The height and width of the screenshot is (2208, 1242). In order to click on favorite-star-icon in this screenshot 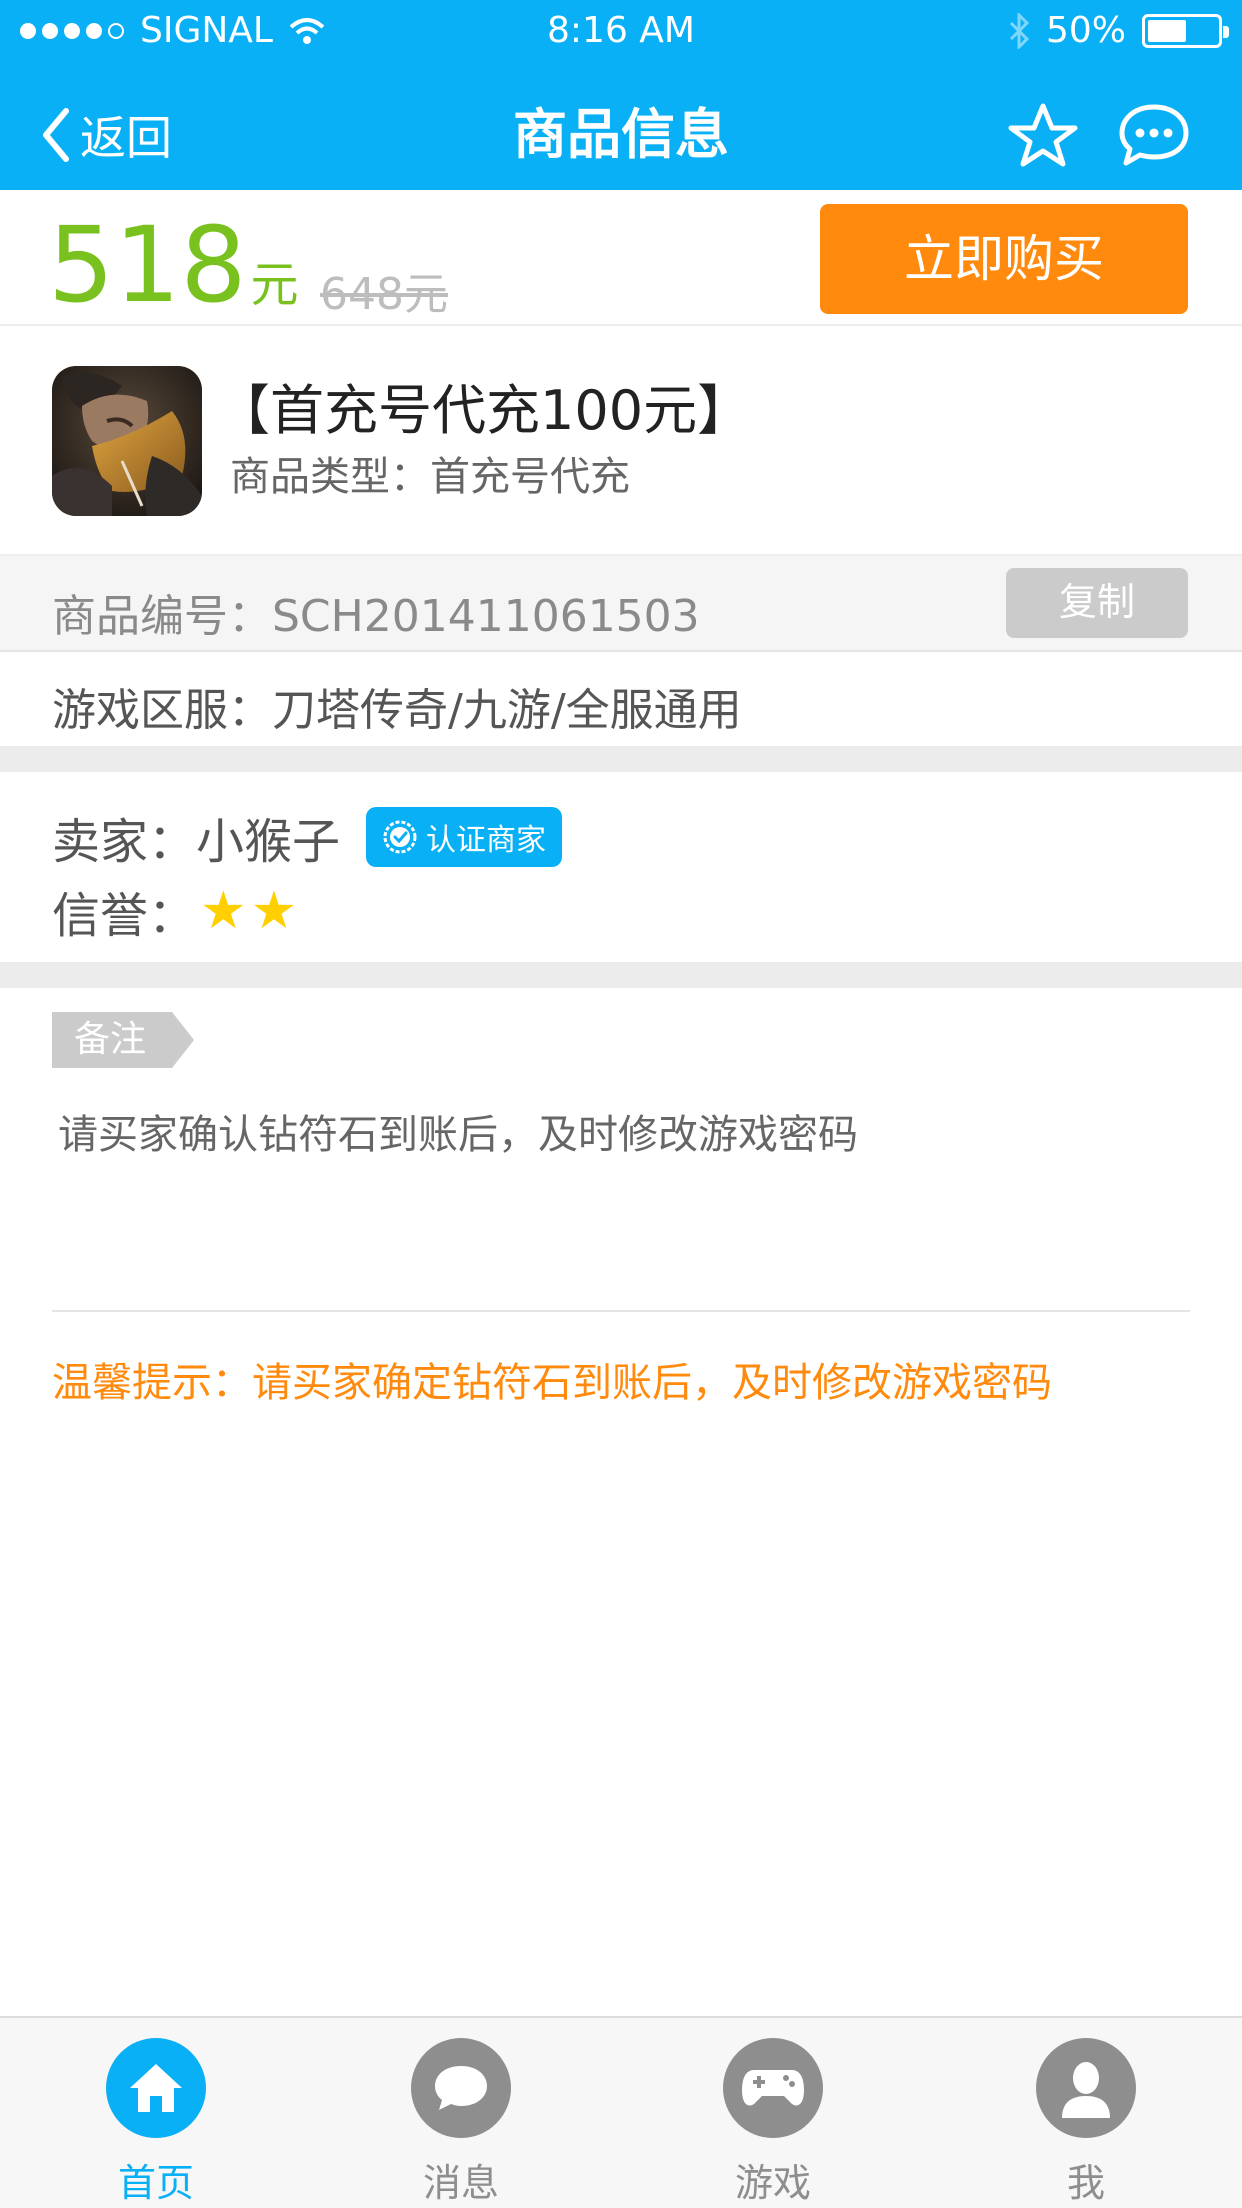, I will do `click(1043, 135)`.